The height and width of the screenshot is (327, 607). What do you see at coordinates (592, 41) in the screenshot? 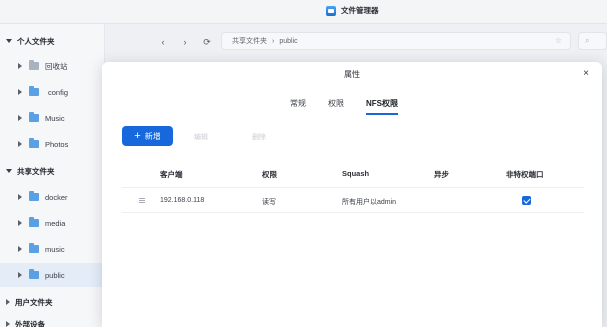
I see `search-icon: ⌕` at bounding box center [592, 41].